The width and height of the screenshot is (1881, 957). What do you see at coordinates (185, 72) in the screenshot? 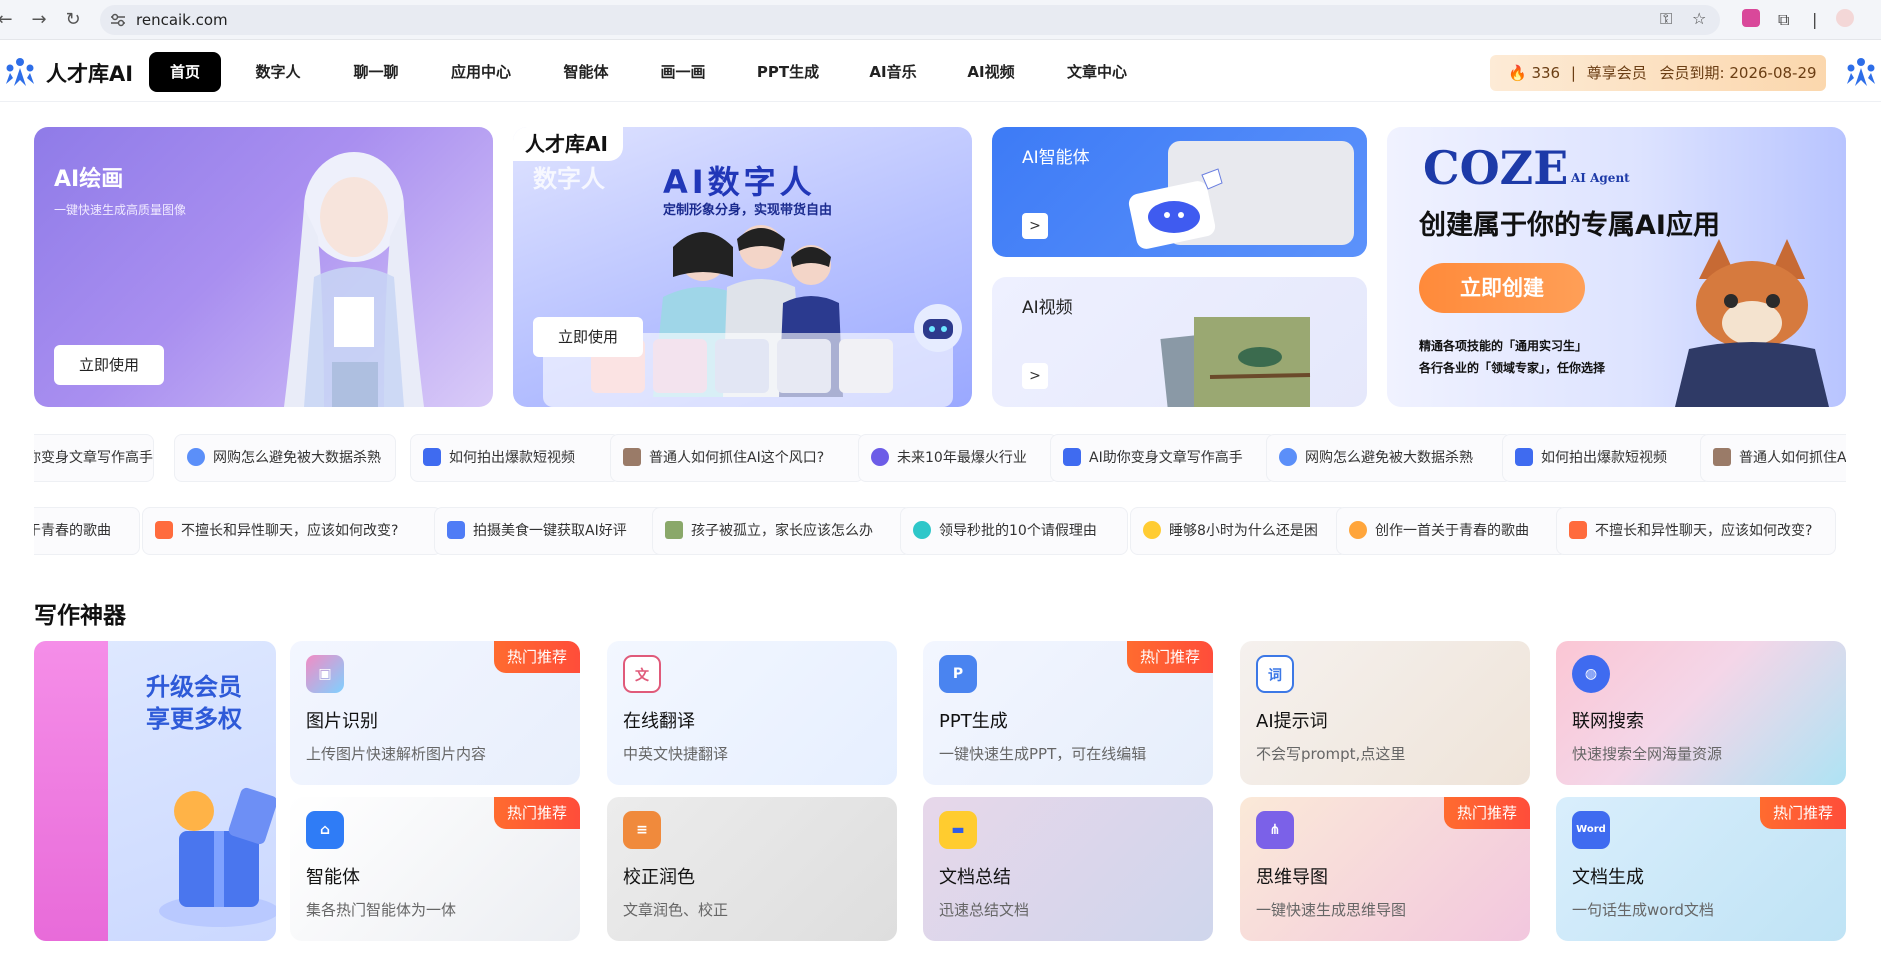
I see `nav-home: 首页` at bounding box center [185, 72].